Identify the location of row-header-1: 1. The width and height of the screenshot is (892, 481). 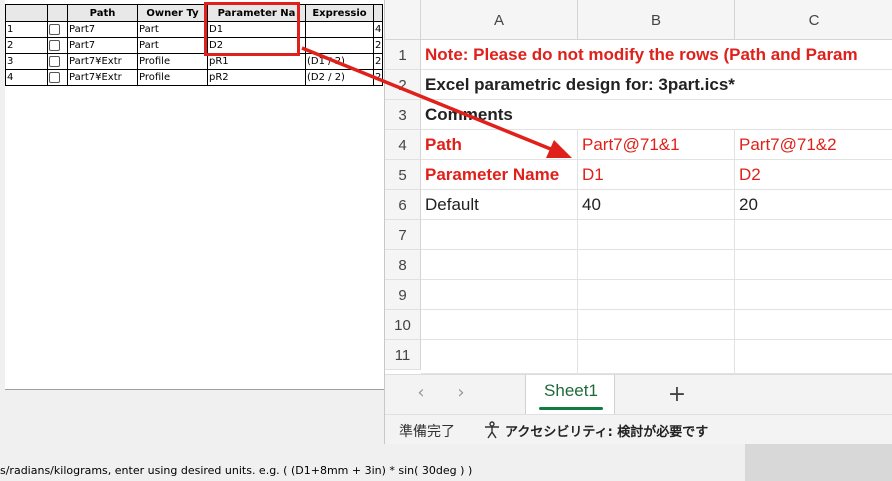
(403, 55).